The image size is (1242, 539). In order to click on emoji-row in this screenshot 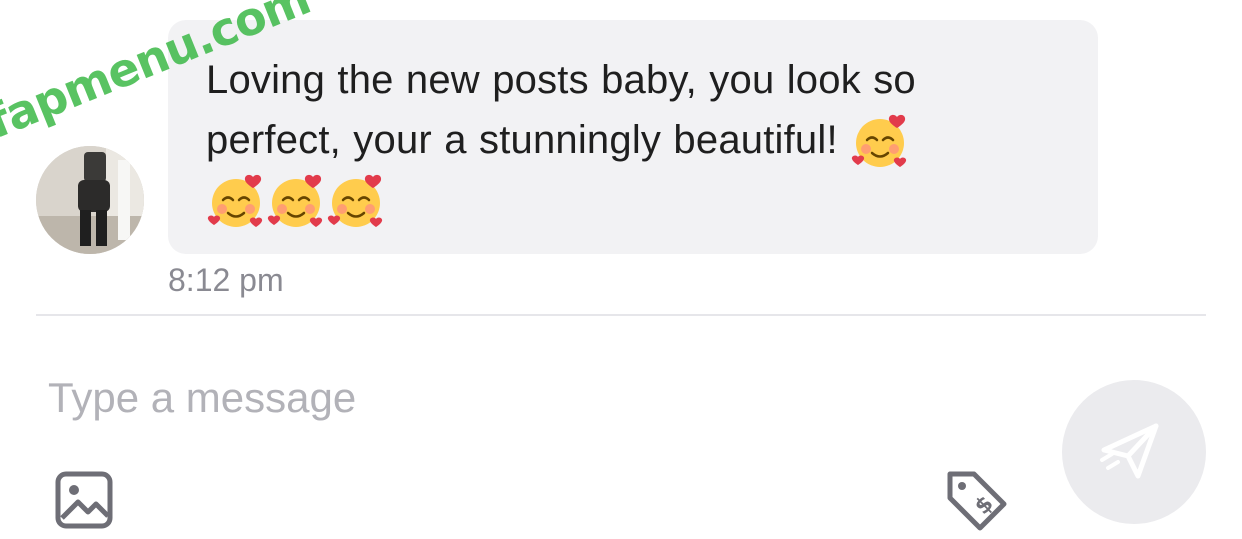, I will do `click(632, 201)`.